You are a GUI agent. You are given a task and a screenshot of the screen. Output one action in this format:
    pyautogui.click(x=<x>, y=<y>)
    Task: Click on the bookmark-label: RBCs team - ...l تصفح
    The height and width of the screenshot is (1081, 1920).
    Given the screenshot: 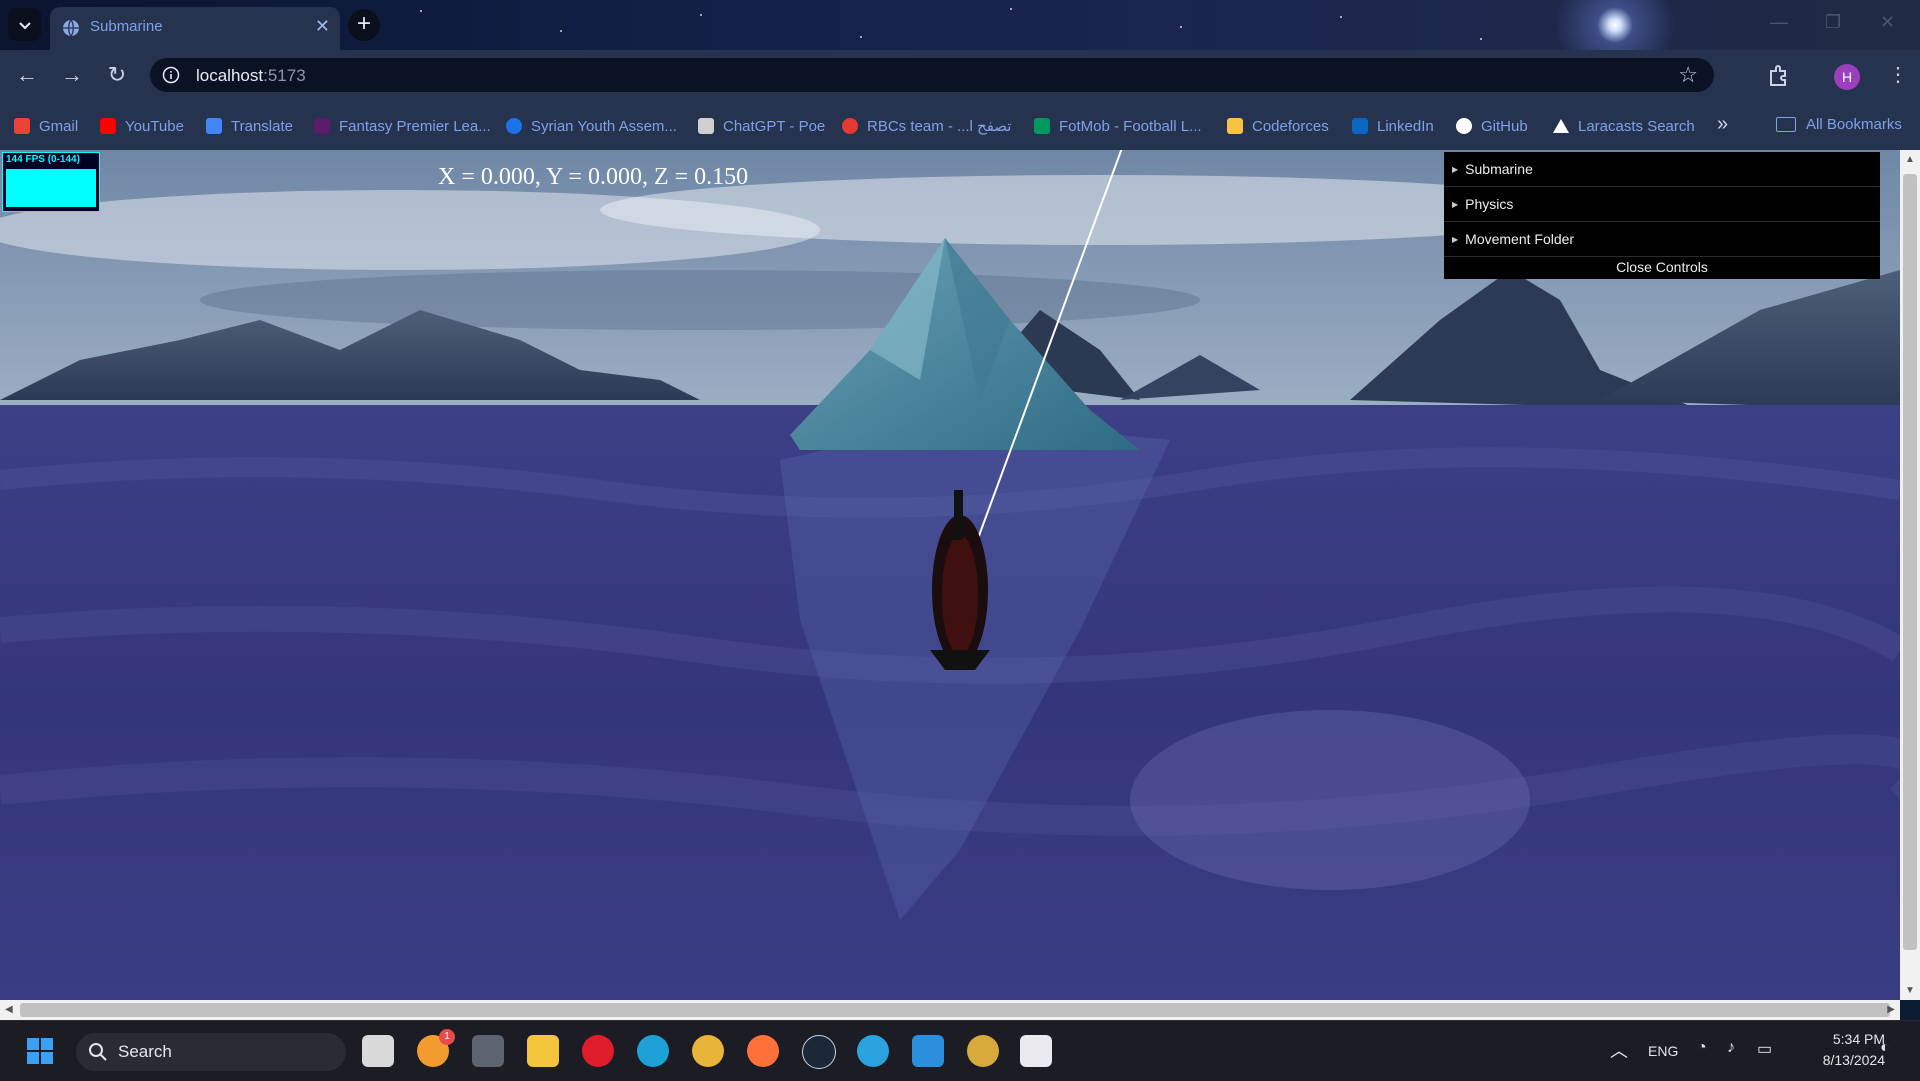 What is the action you would take?
    pyautogui.click(x=939, y=126)
    